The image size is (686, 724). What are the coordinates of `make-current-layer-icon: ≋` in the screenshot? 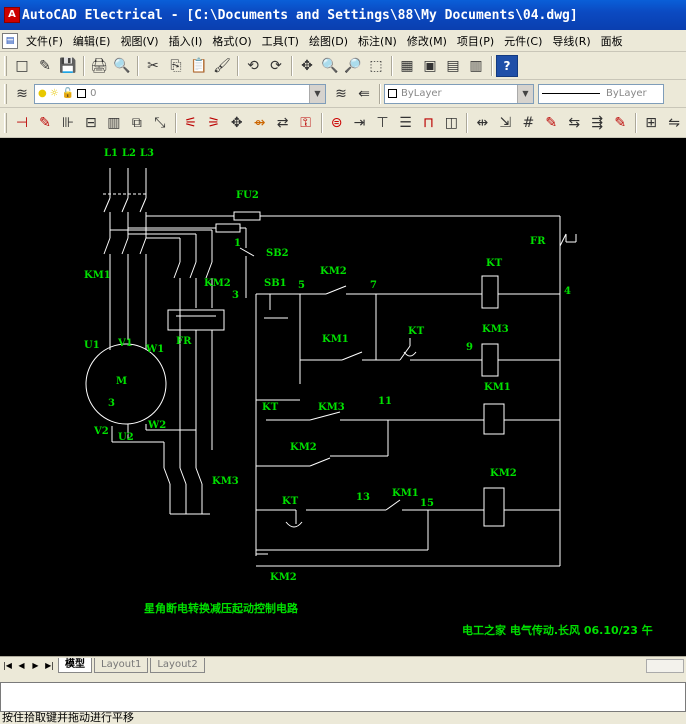 It's located at (341, 94).